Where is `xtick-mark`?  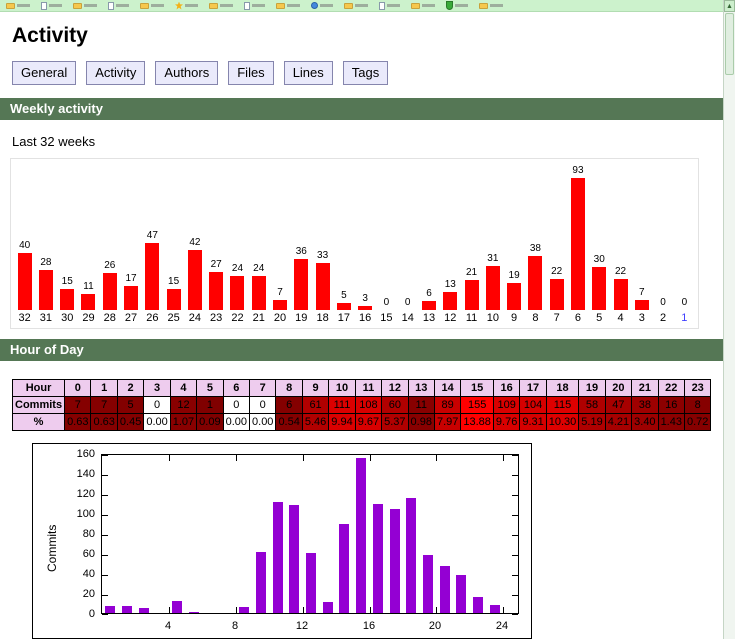
xtick-mark is located at coordinates (436, 610).